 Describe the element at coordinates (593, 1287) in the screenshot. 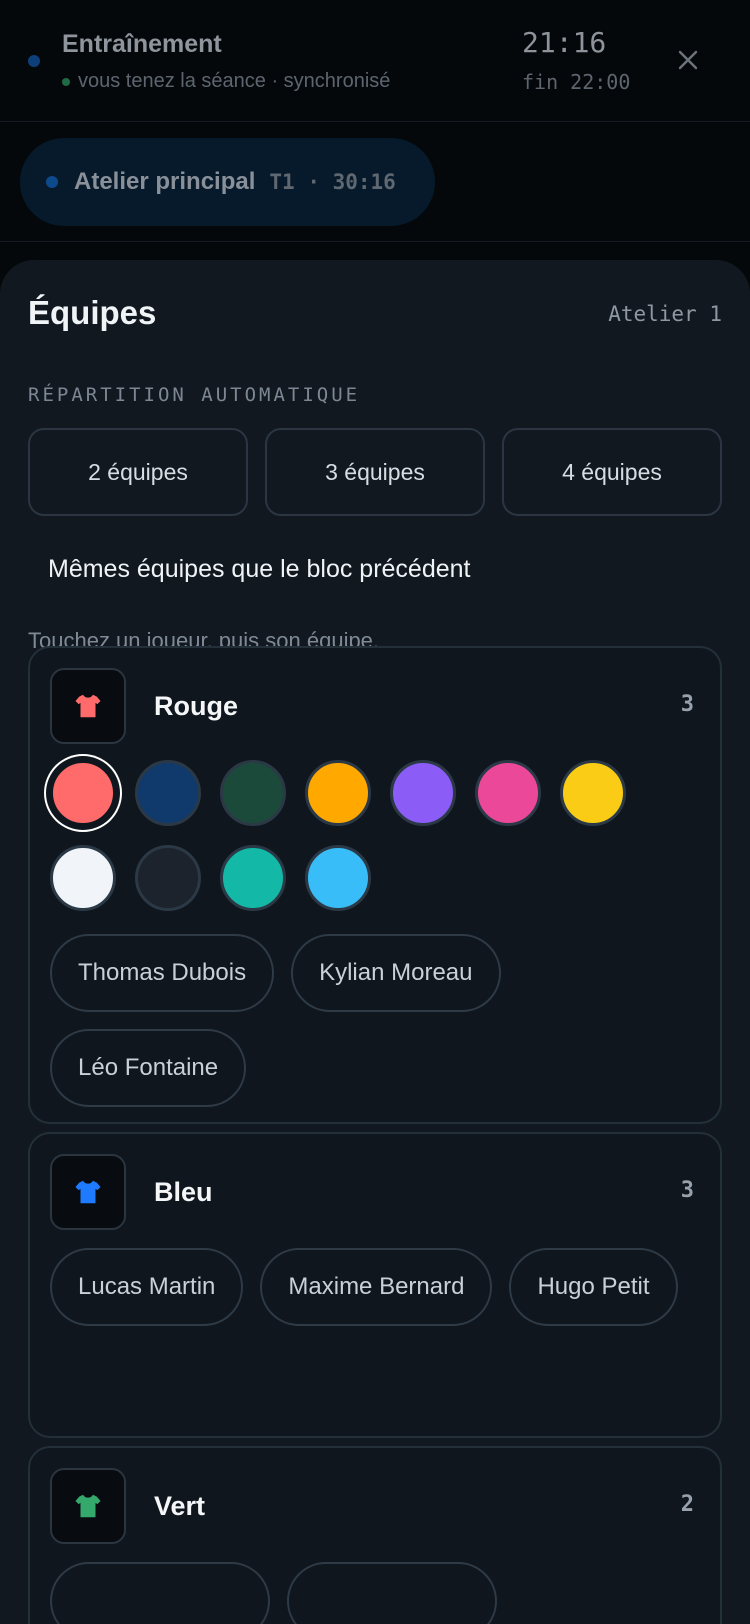

I see `player-chip: Hugo Petit` at that location.